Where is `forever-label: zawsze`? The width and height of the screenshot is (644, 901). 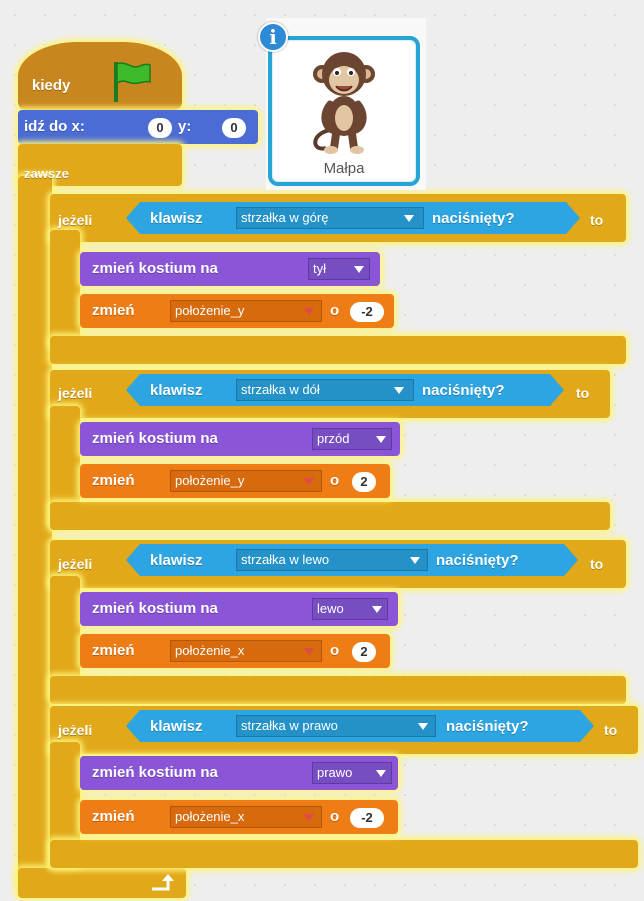
forever-label: zawsze is located at coordinates (46, 173).